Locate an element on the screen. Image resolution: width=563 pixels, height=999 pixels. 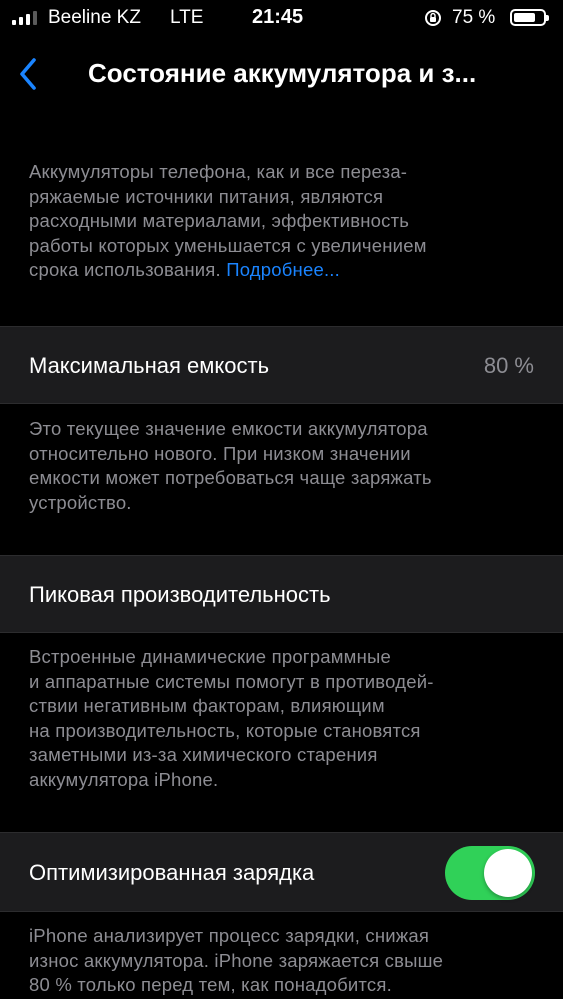
carrier-name: Beeline KZ is located at coordinates (94, 17).